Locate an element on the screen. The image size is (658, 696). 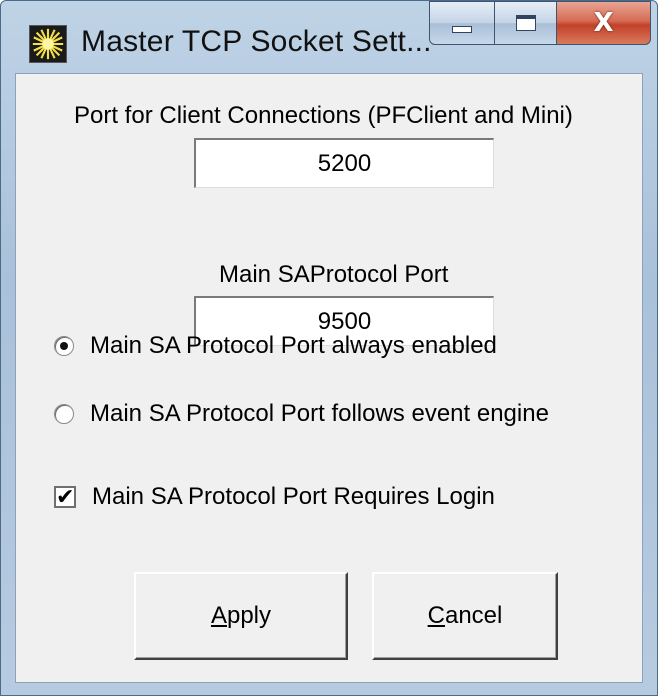
main-port-label: Main SAProtocol Port is located at coordinates (334, 274).